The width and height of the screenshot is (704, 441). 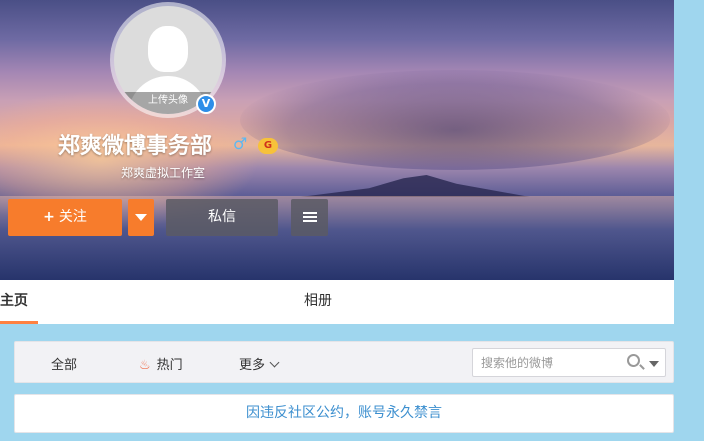 I want to click on tab-album: 相册, so click(x=318, y=302).